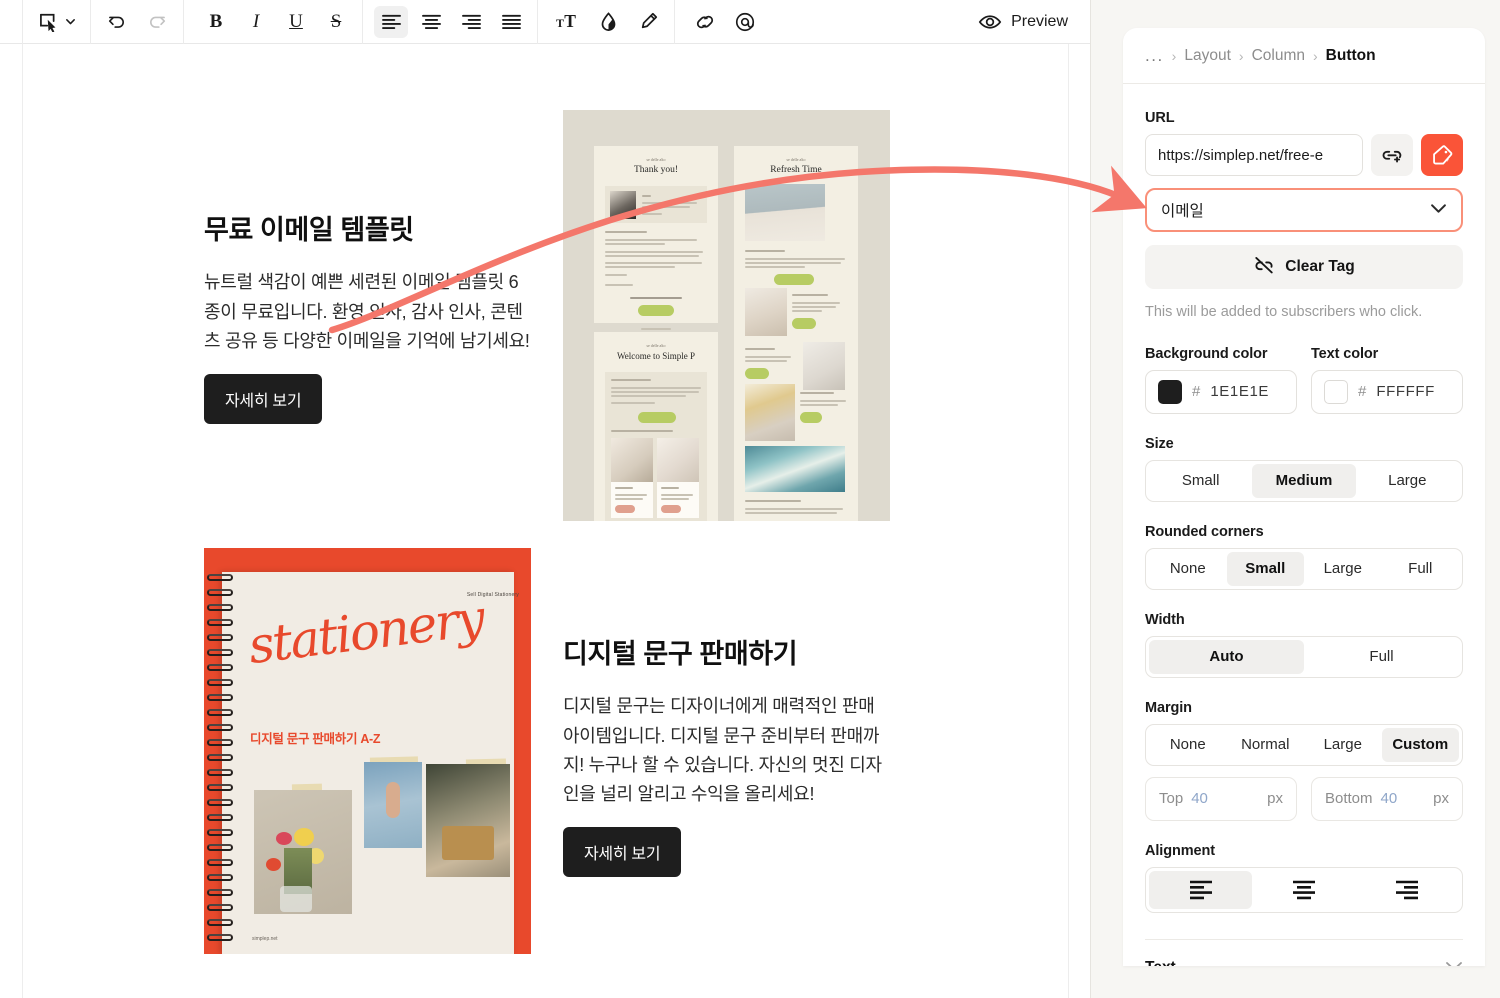  What do you see at coordinates (431, 22) in the screenshot?
I see `align-center-button` at bounding box center [431, 22].